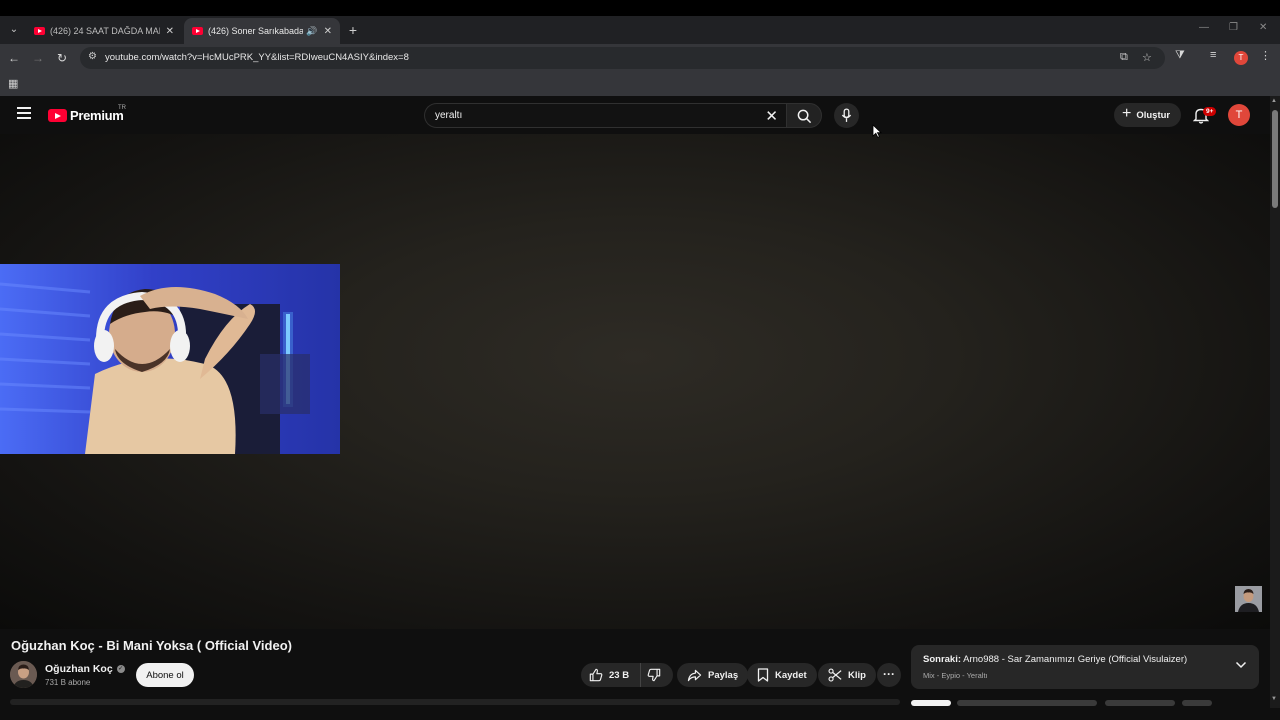  Describe the element at coordinates (1263, 27) in the screenshot. I see `close-window-icon: ✕` at that location.